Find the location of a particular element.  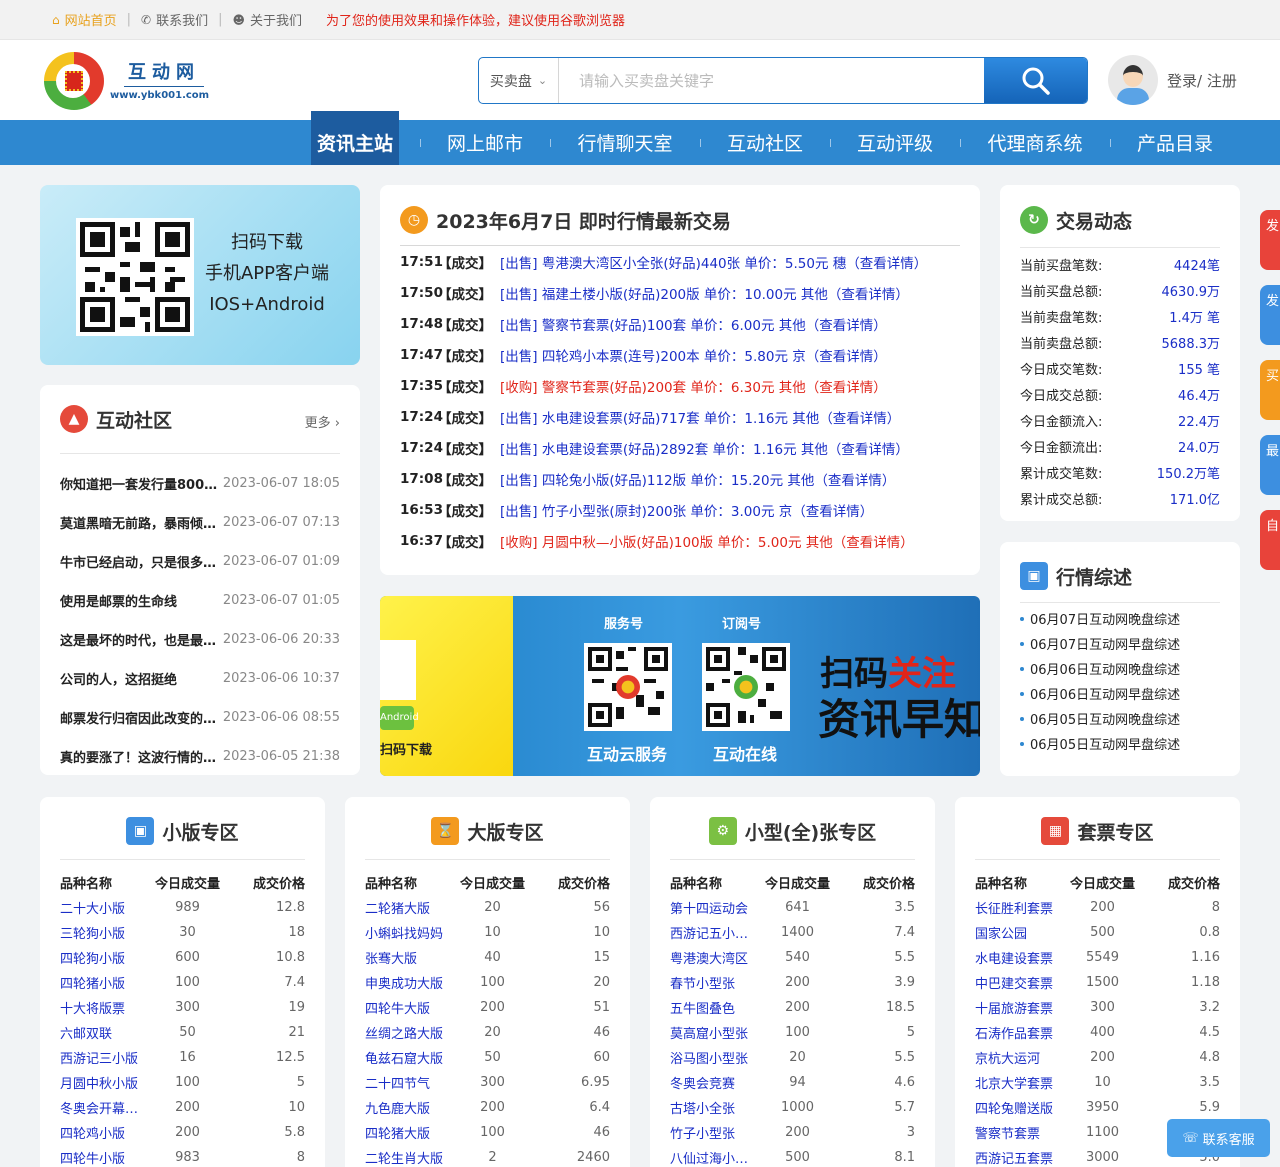

summary-item: 06月05日互动网晚盘综述 is located at coordinates (1100, 718).